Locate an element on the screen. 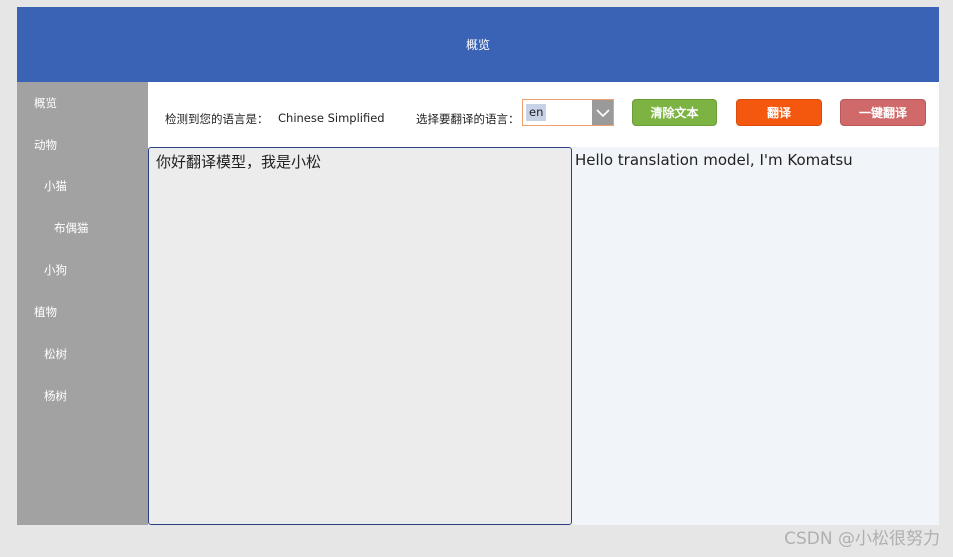 The width and height of the screenshot is (953, 557). sidebar-item-plants: 植物 is located at coordinates (45, 312).